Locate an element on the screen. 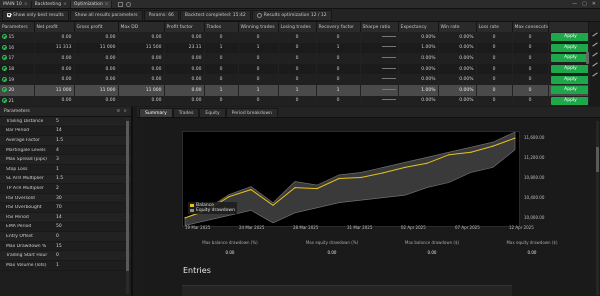  parameter-row: TP ATR Multiplier 2 is located at coordinates (65, 189).